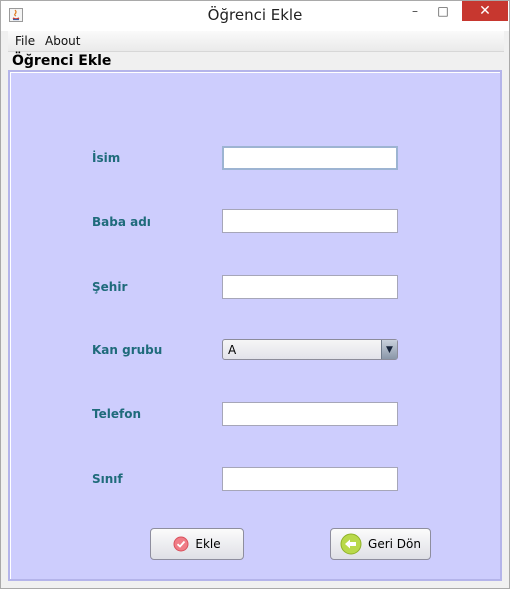  I want to click on phone-label: Telefon, so click(116, 414).